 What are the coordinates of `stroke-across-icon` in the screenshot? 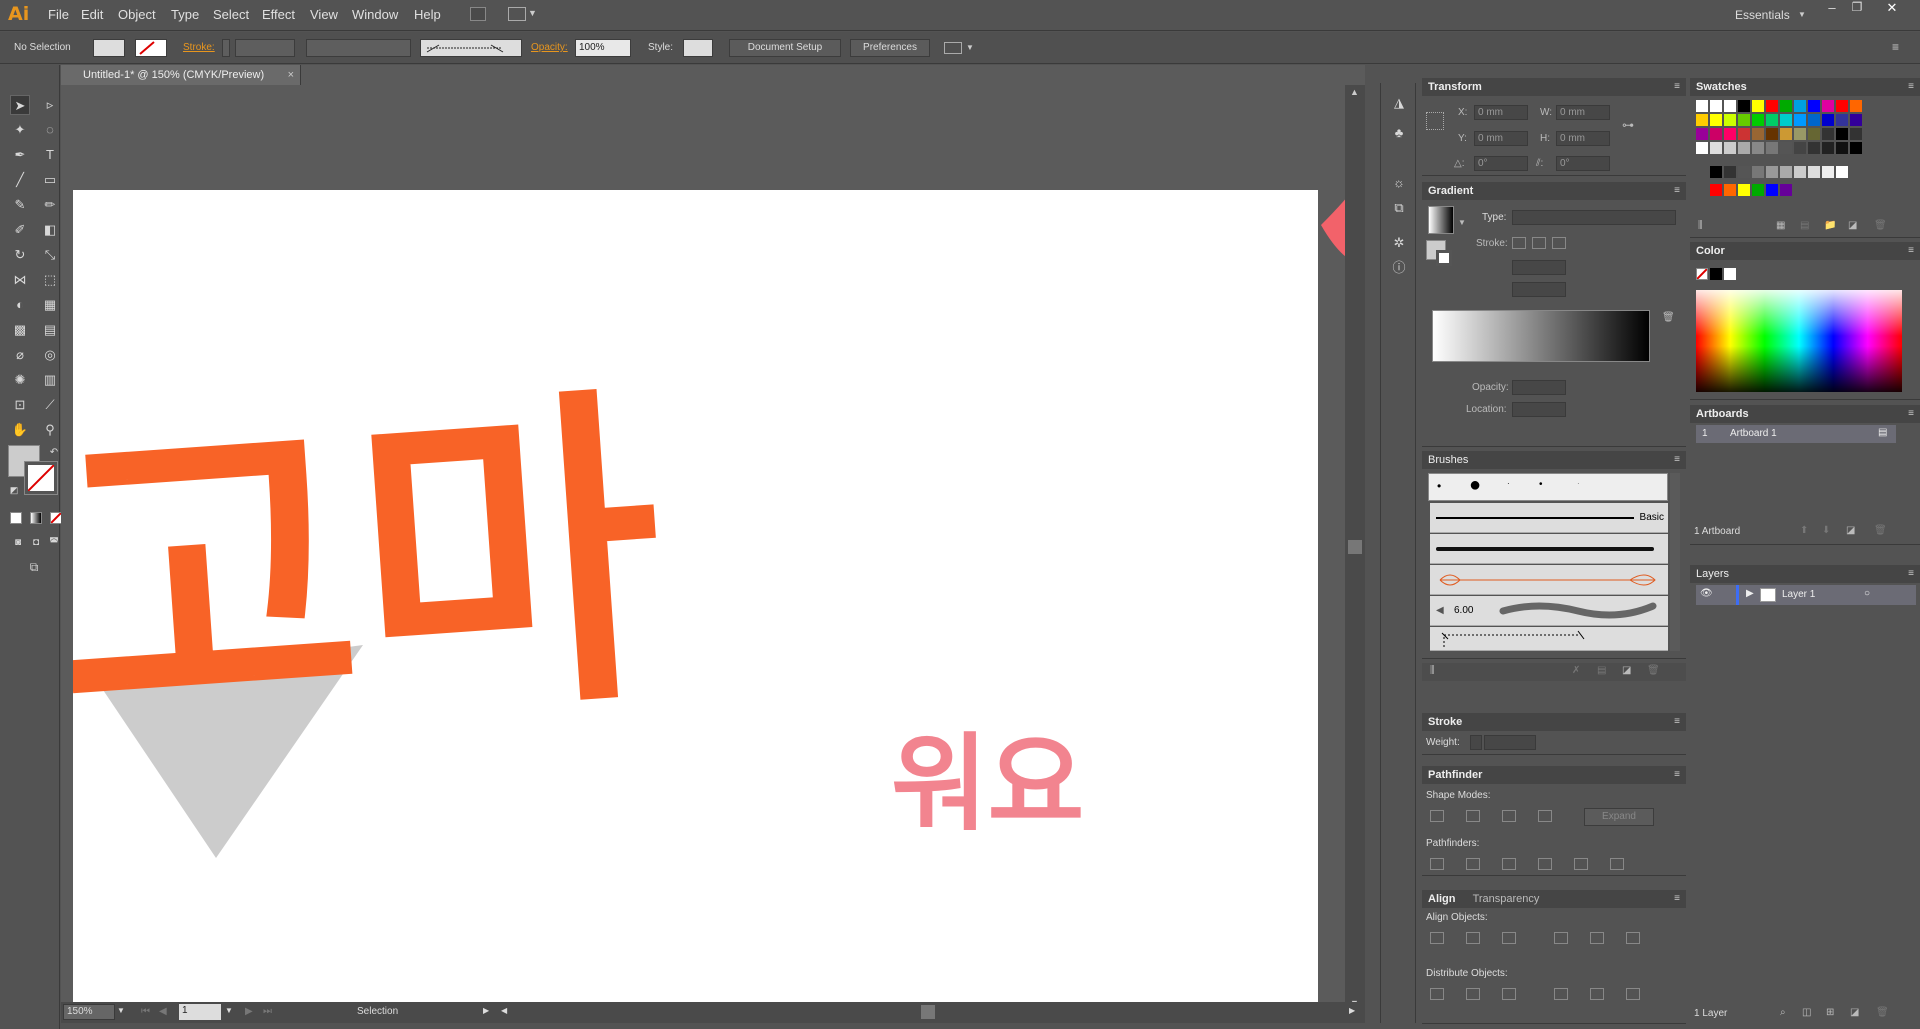 It's located at (1559, 243).